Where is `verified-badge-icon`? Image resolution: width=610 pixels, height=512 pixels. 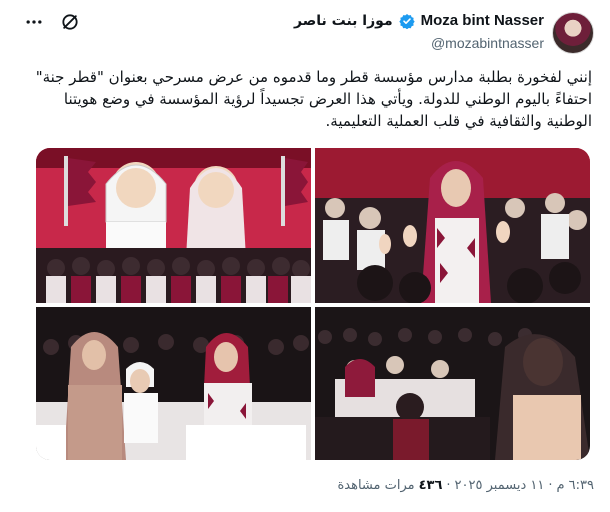 verified-badge-icon is located at coordinates (406, 21).